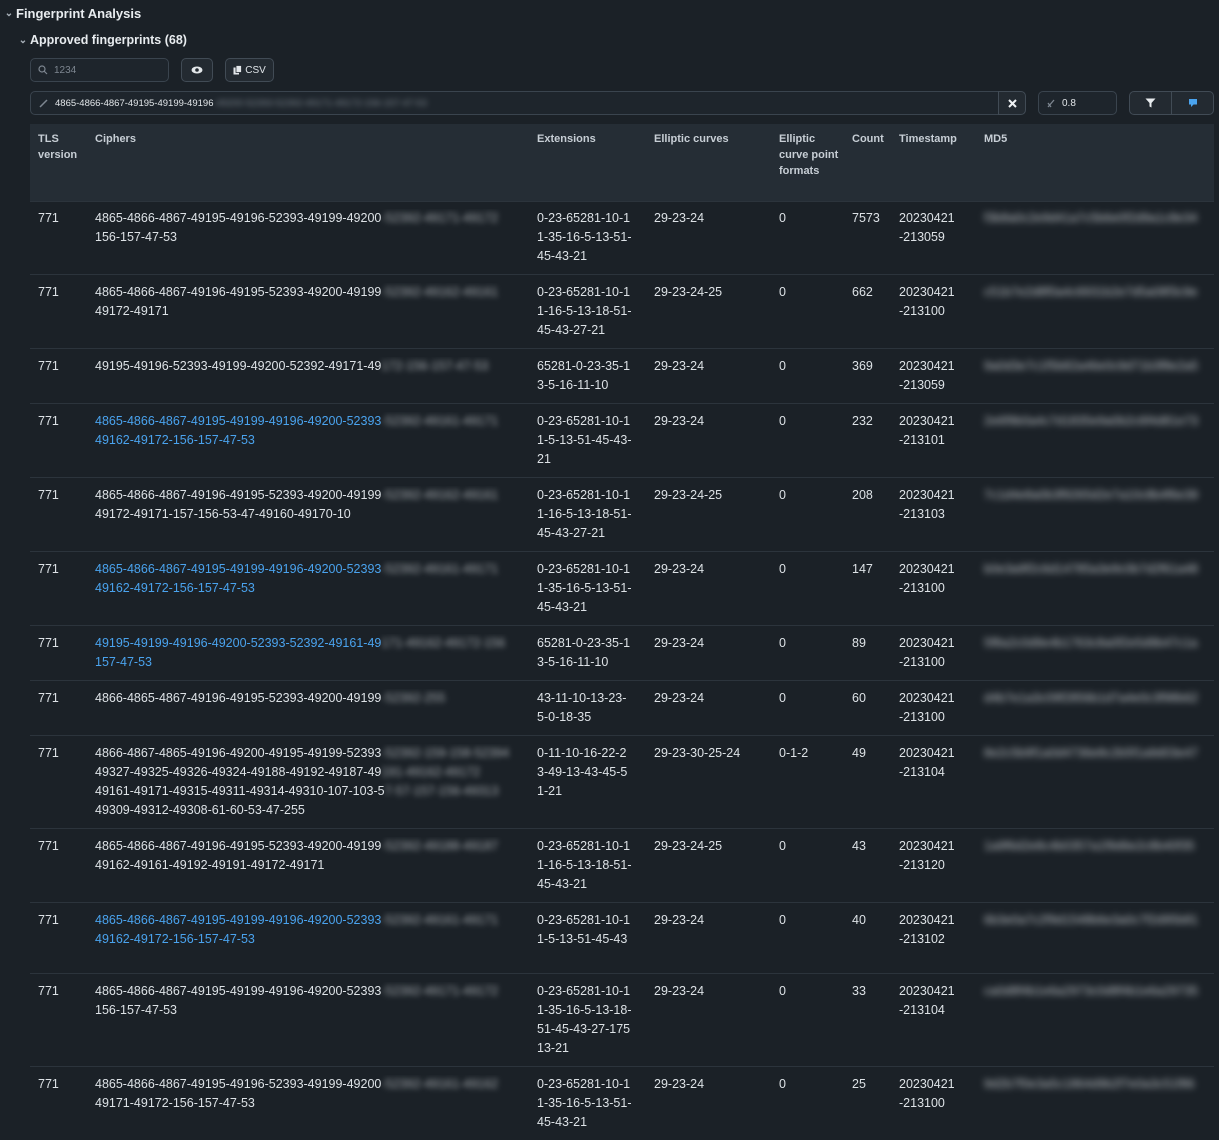 This screenshot has width=1219, height=1140. Describe the element at coordinates (1095, 1020) in the screenshot. I see `md5-cell: ca0d8f4b1e6a2973c0d8f4b1e6a29735` at that location.